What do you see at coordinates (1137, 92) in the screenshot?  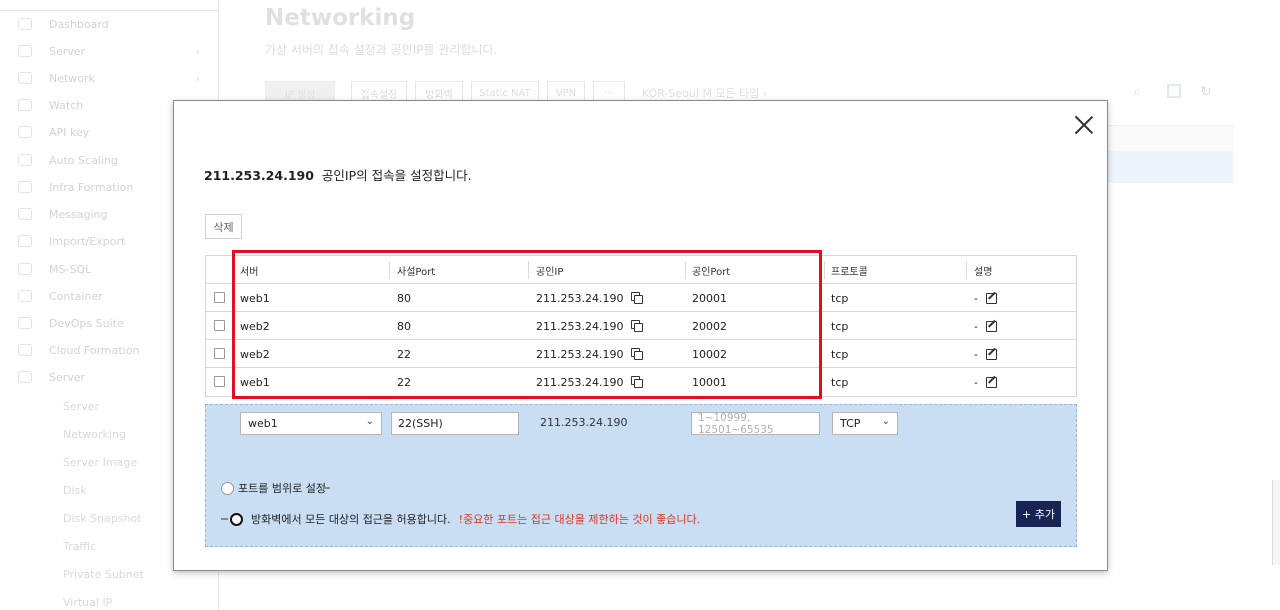 I see `search-icon: ⌕` at bounding box center [1137, 92].